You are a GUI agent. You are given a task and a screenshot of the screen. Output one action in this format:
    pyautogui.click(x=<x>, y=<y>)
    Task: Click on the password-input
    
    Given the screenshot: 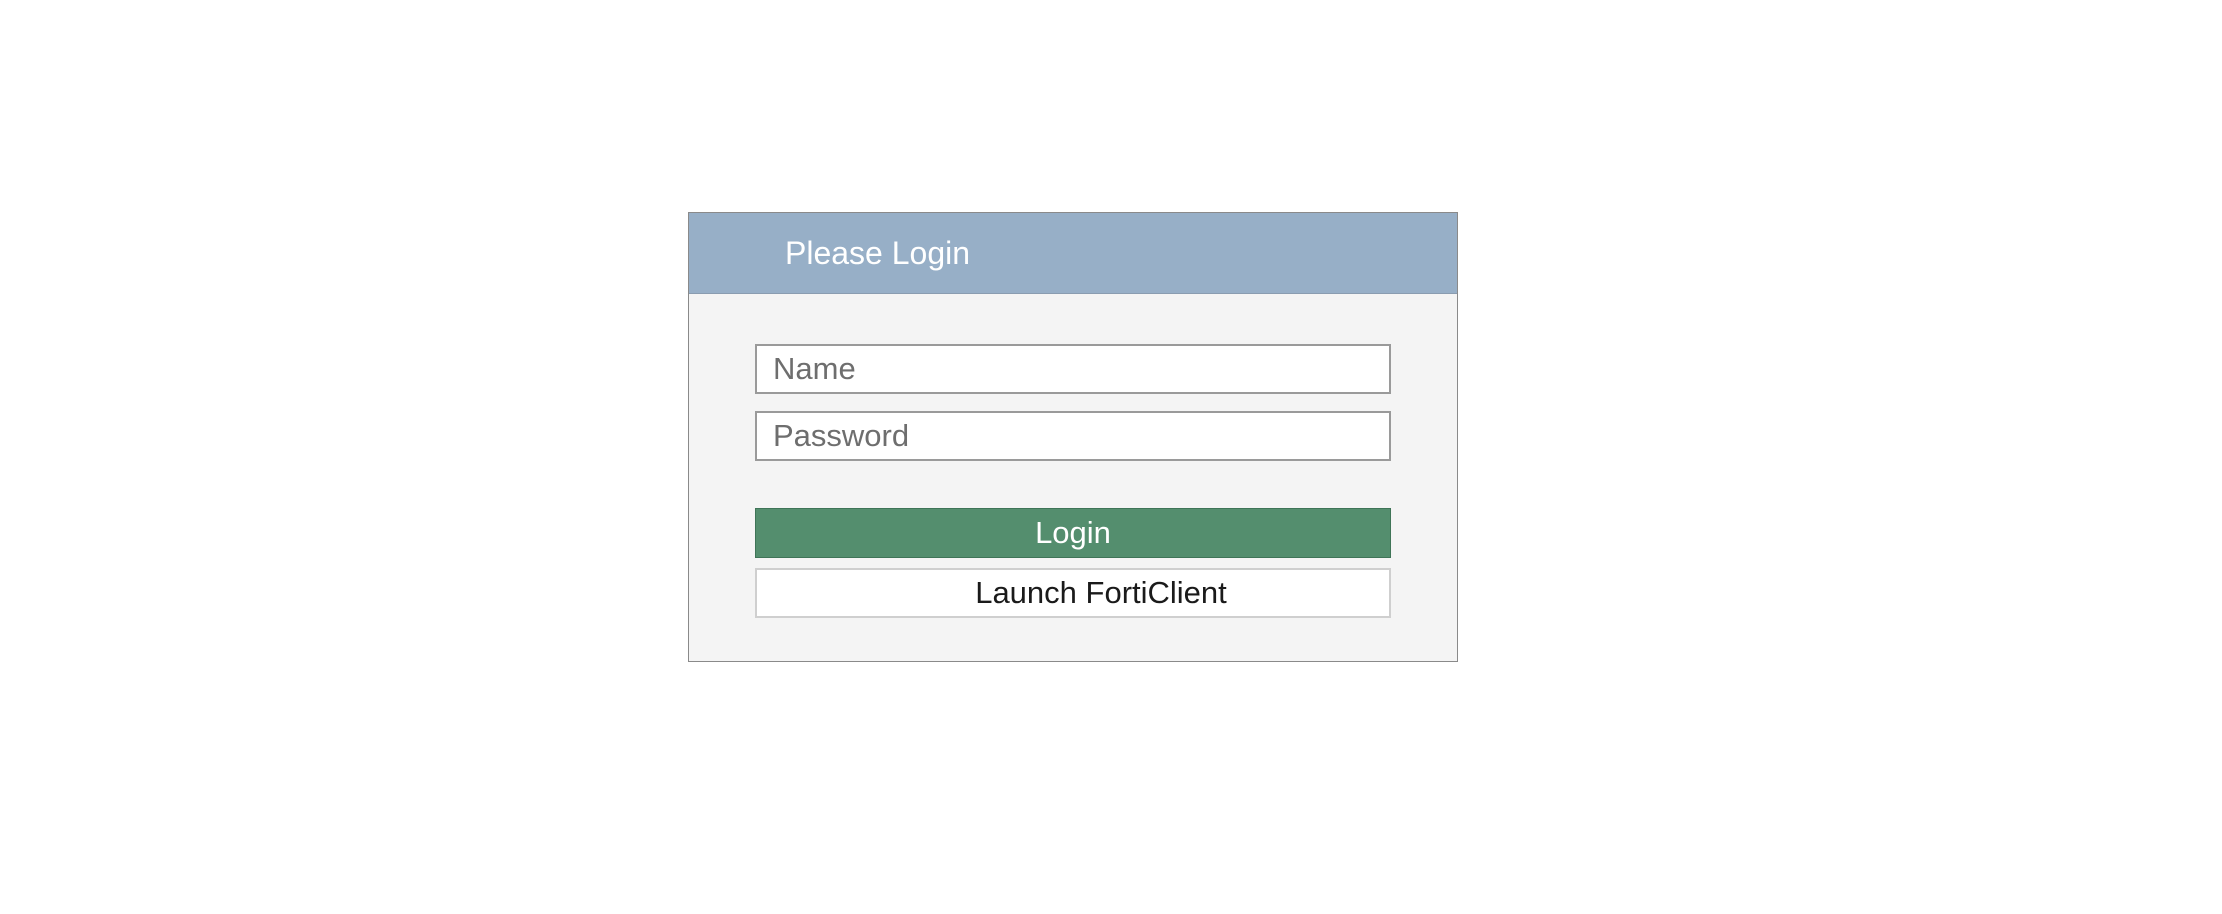 What is the action you would take?
    pyautogui.click(x=1073, y=436)
    